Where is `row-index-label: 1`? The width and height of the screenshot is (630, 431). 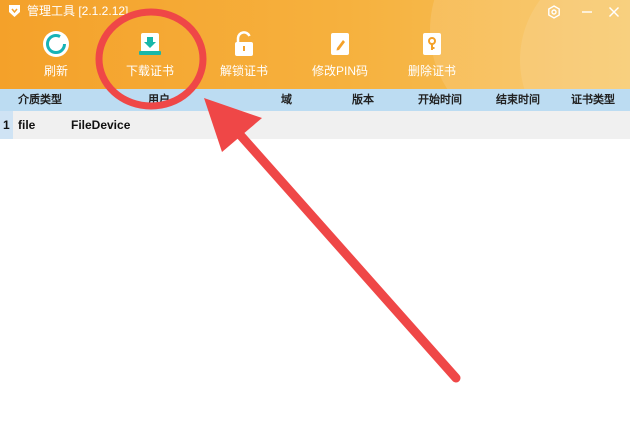 row-index-label: 1 is located at coordinates (6, 125).